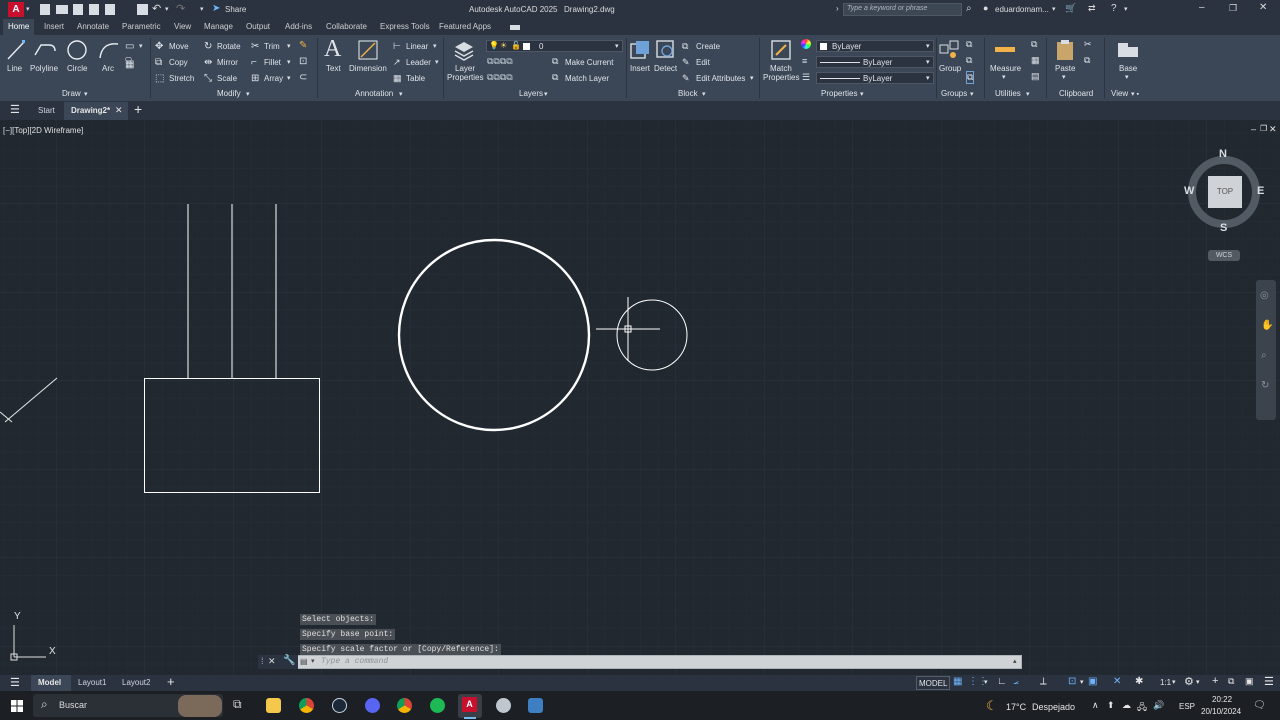 The width and height of the screenshot is (1280, 720). What do you see at coordinates (1092, 8) in the screenshot?
I see `connect-icon: ⇄` at bounding box center [1092, 8].